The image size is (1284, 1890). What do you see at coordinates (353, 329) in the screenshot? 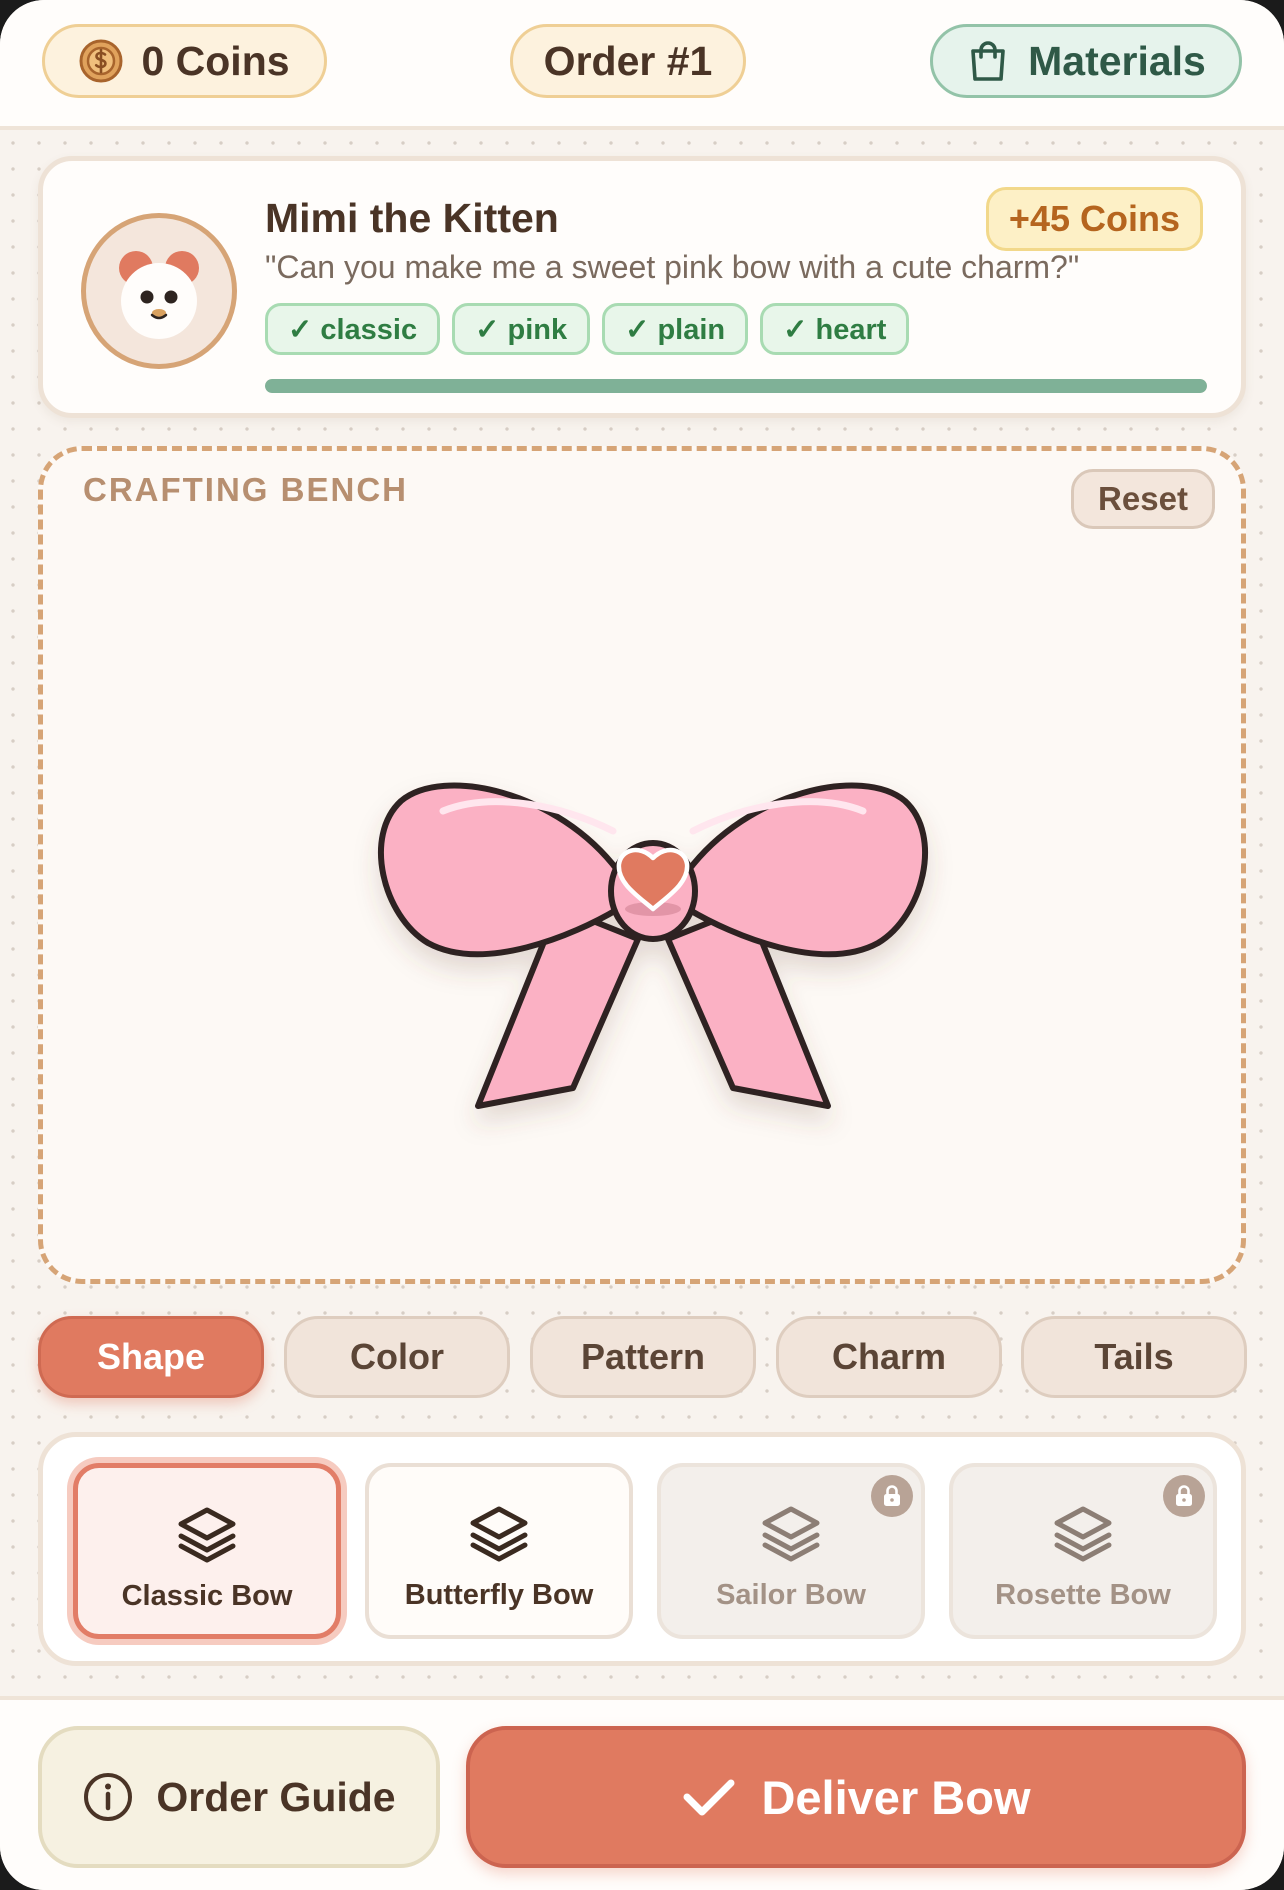
I see `requirement-tag-classic: ✓ classic` at bounding box center [353, 329].